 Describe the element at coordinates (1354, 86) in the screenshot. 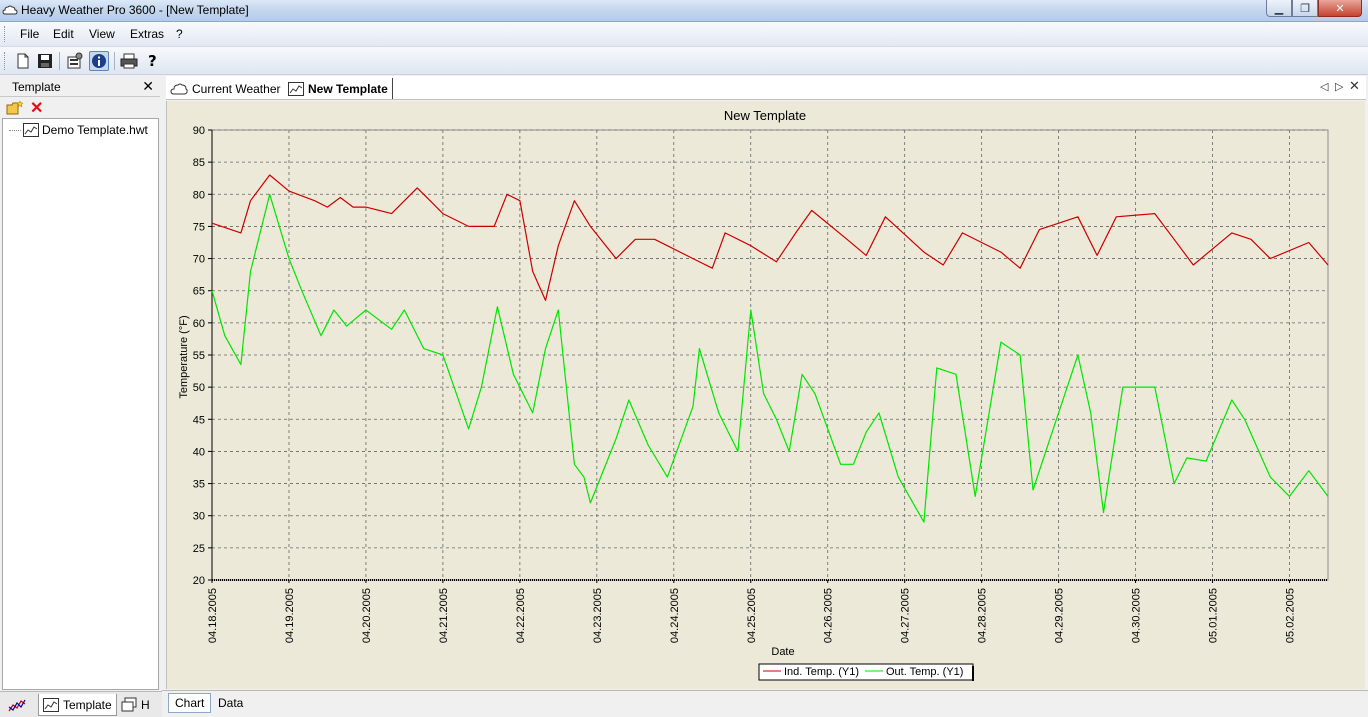

I see `close-tab-icon: ✕` at that location.